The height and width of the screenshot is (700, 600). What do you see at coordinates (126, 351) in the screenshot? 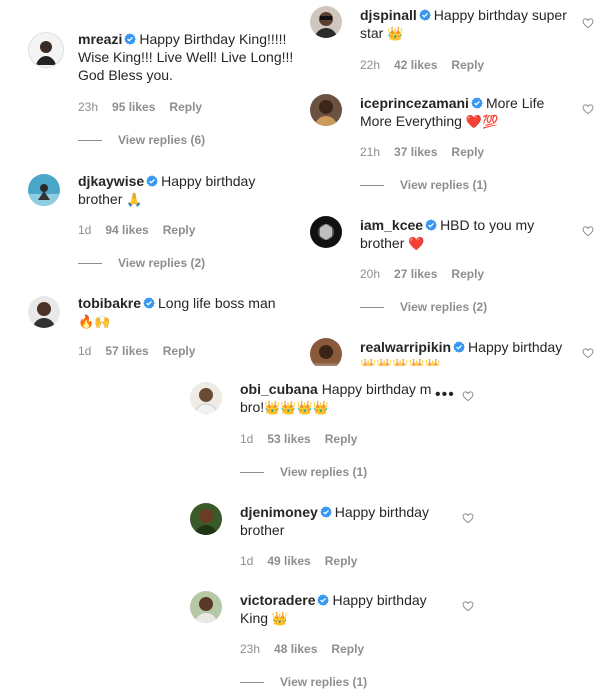
I see `likes-count: 57 likes` at bounding box center [126, 351].